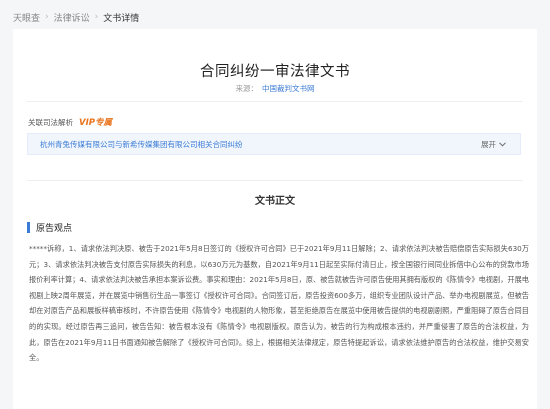 Image resolution: width=550 pixels, height=409 pixels. What do you see at coordinates (247, 88) in the screenshot?
I see `source-label: 来源：` at bounding box center [247, 88].